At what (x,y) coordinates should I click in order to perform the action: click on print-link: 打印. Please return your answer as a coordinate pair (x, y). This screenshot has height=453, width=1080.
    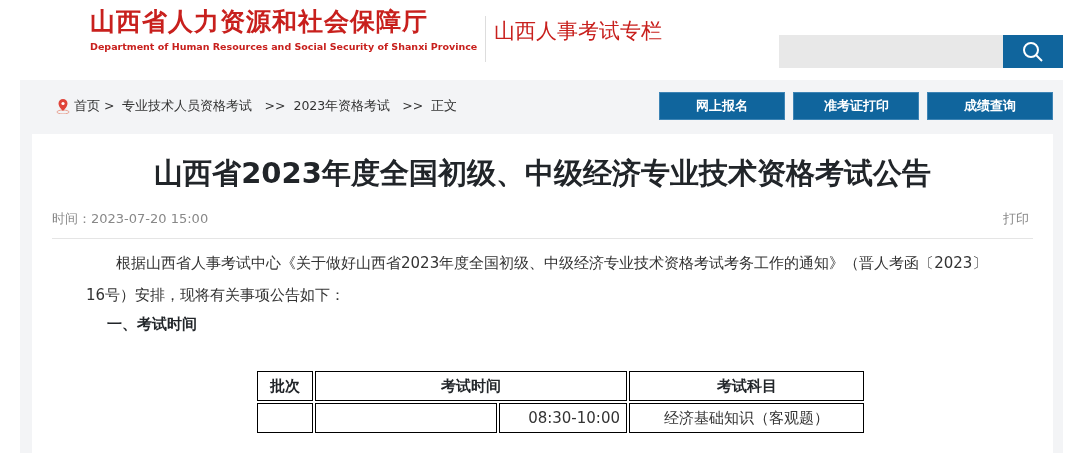
    Looking at the image, I should click on (1016, 218).